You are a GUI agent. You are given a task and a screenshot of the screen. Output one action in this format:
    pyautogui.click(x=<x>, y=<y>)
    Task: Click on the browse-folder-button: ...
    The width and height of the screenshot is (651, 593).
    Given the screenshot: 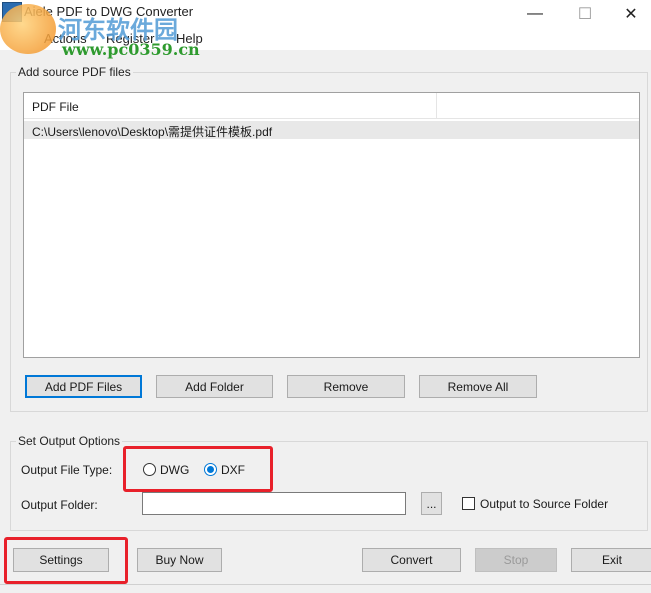 What is the action you would take?
    pyautogui.click(x=431, y=503)
    